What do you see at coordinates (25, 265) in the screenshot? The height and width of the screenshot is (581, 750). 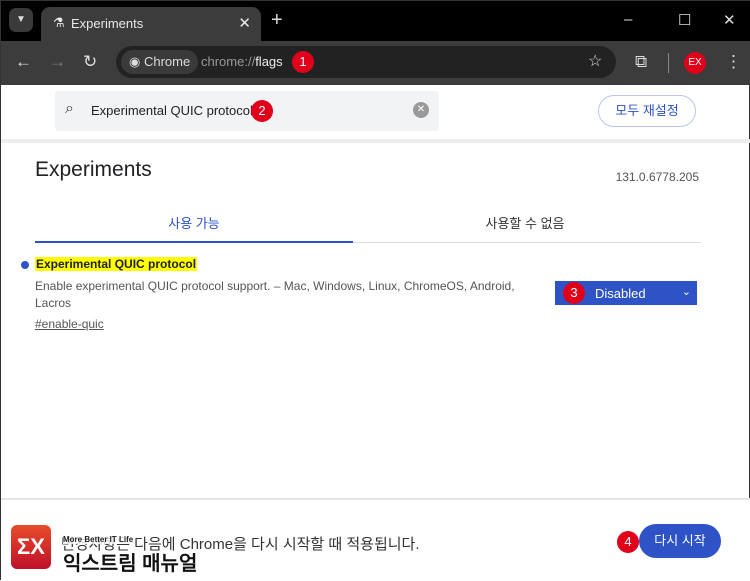 I see `modified-indicator` at bounding box center [25, 265].